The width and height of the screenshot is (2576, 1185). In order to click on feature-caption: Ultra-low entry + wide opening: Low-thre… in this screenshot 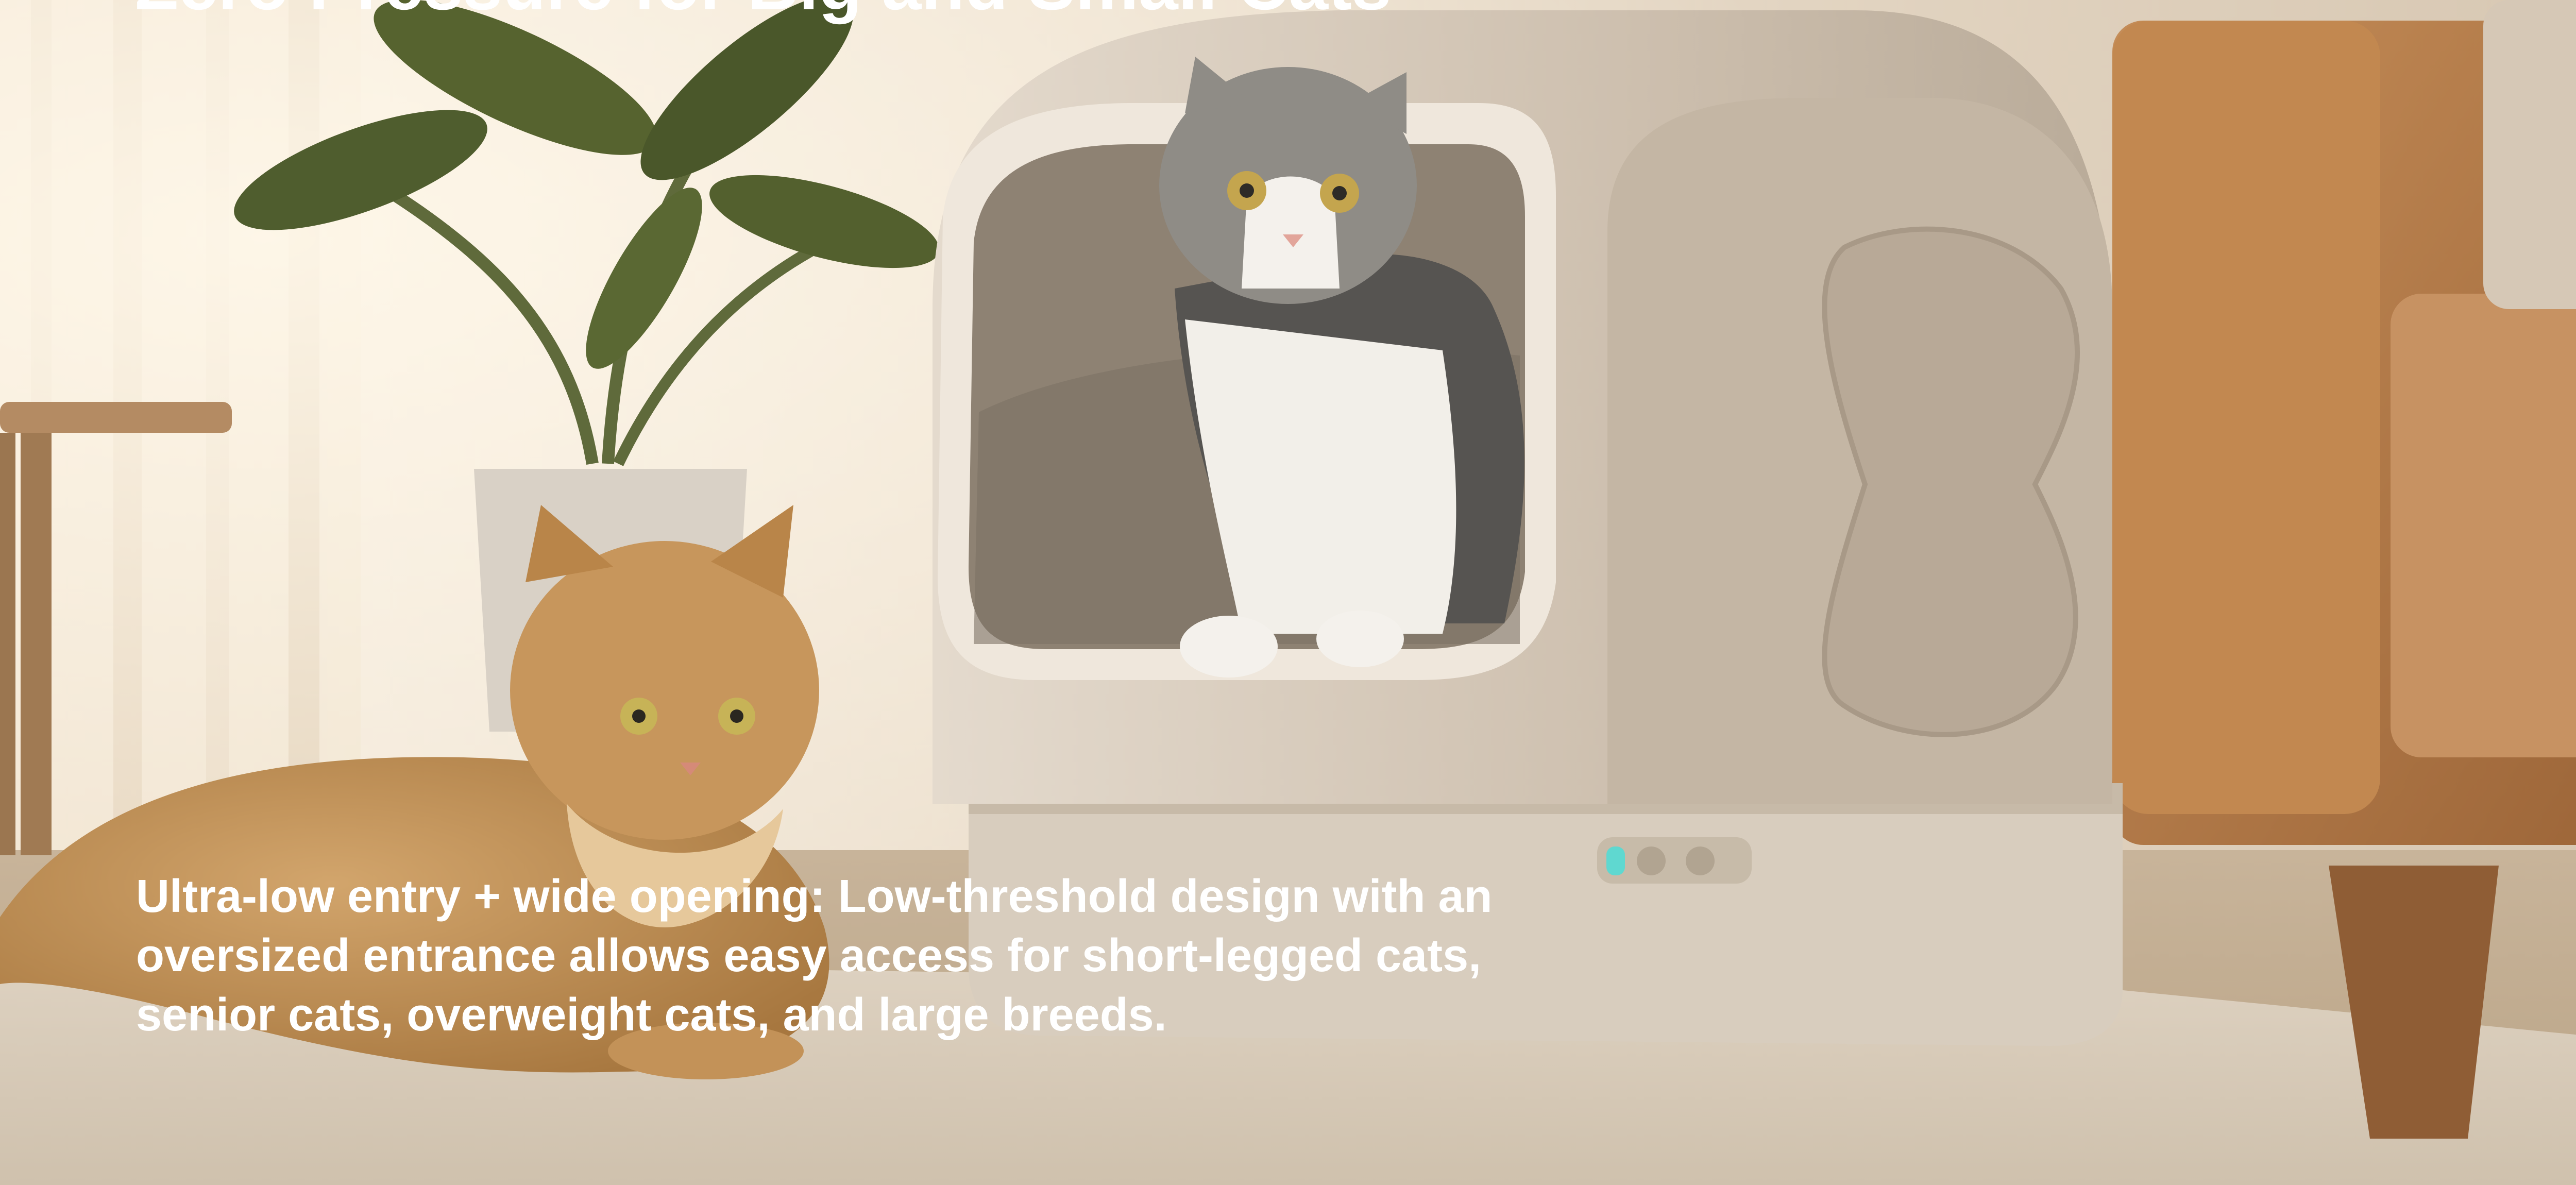, I will do `click(896, 956)`.